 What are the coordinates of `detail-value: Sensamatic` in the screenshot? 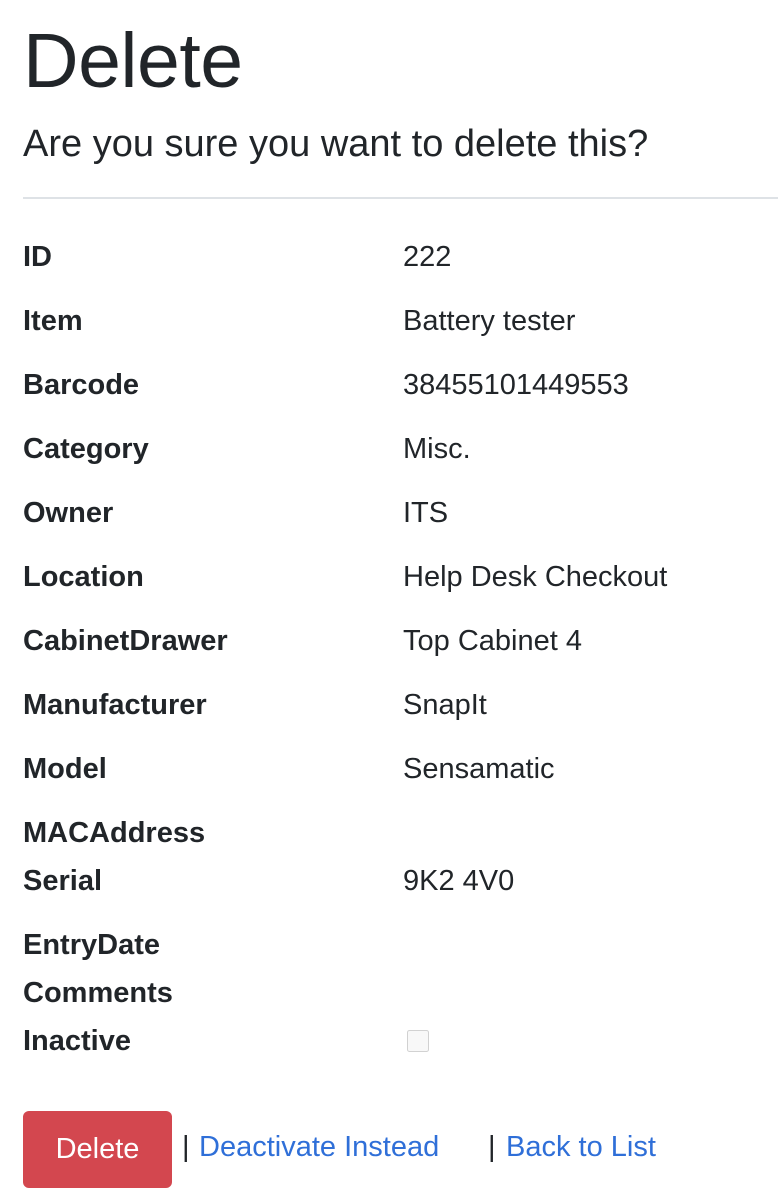 It's located at (479, 769).